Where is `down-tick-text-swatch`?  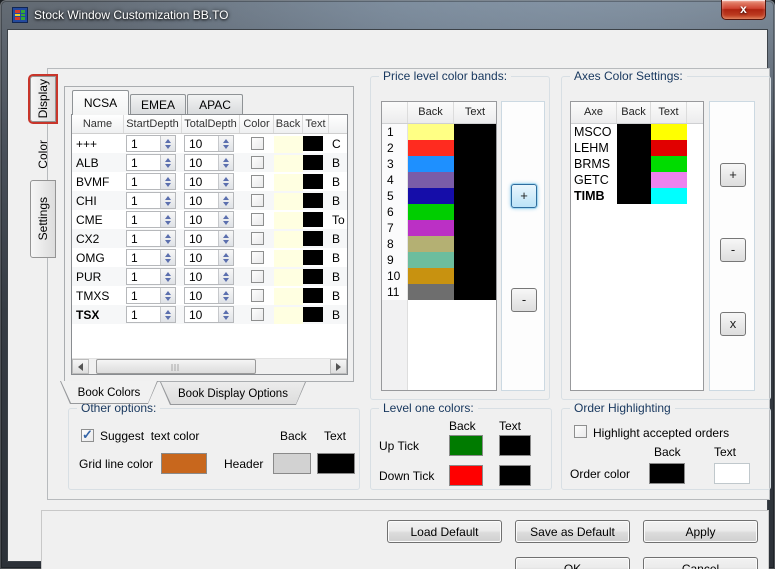
down-tick-text-swatch is located at coordinates (515, 475).